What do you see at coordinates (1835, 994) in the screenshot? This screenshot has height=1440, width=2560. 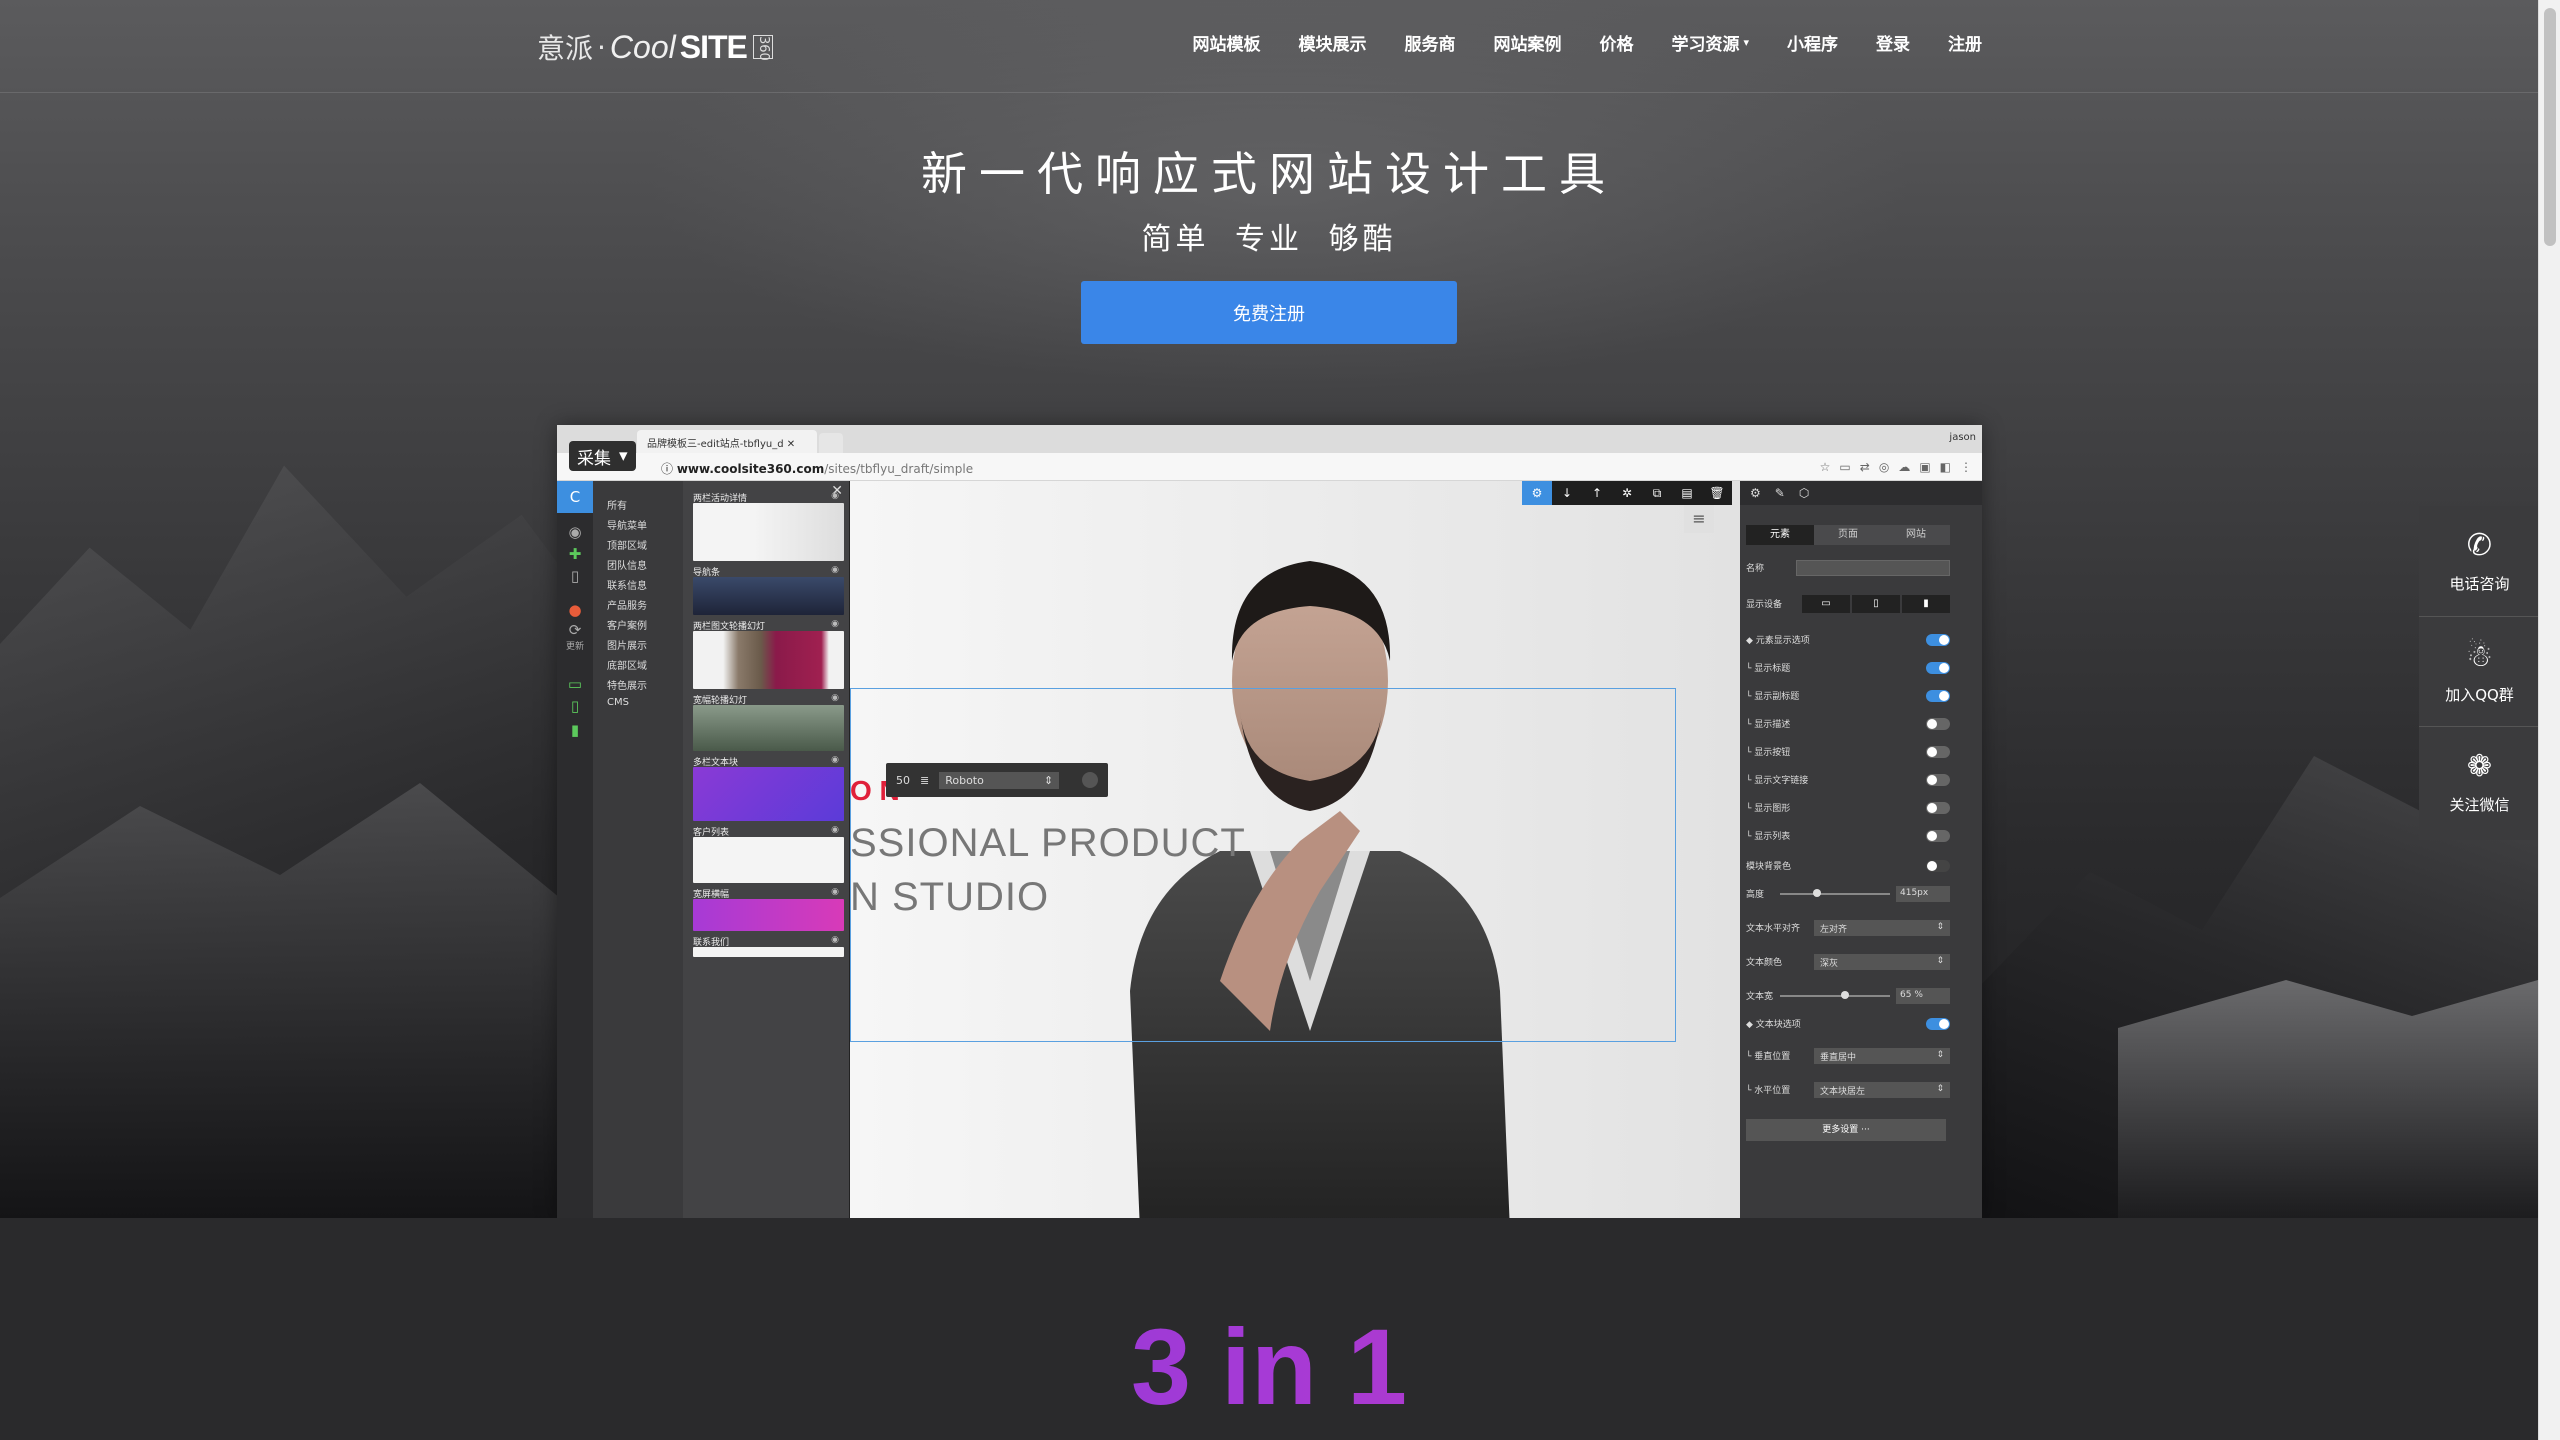 I see `text-width-slider` at bounding box center [1835, 994].